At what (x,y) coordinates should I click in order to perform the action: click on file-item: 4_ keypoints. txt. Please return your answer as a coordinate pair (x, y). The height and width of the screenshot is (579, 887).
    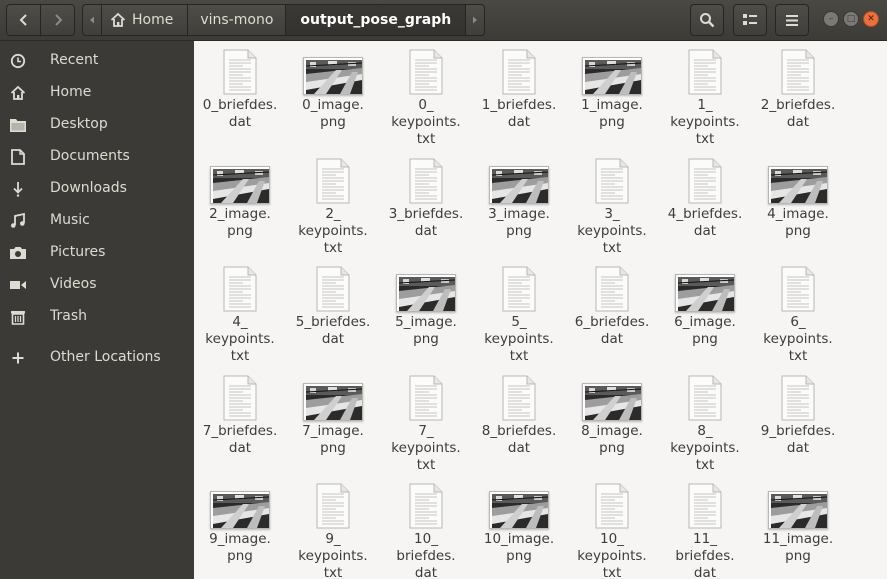
    Looking at the image, I should click on (240, 320).